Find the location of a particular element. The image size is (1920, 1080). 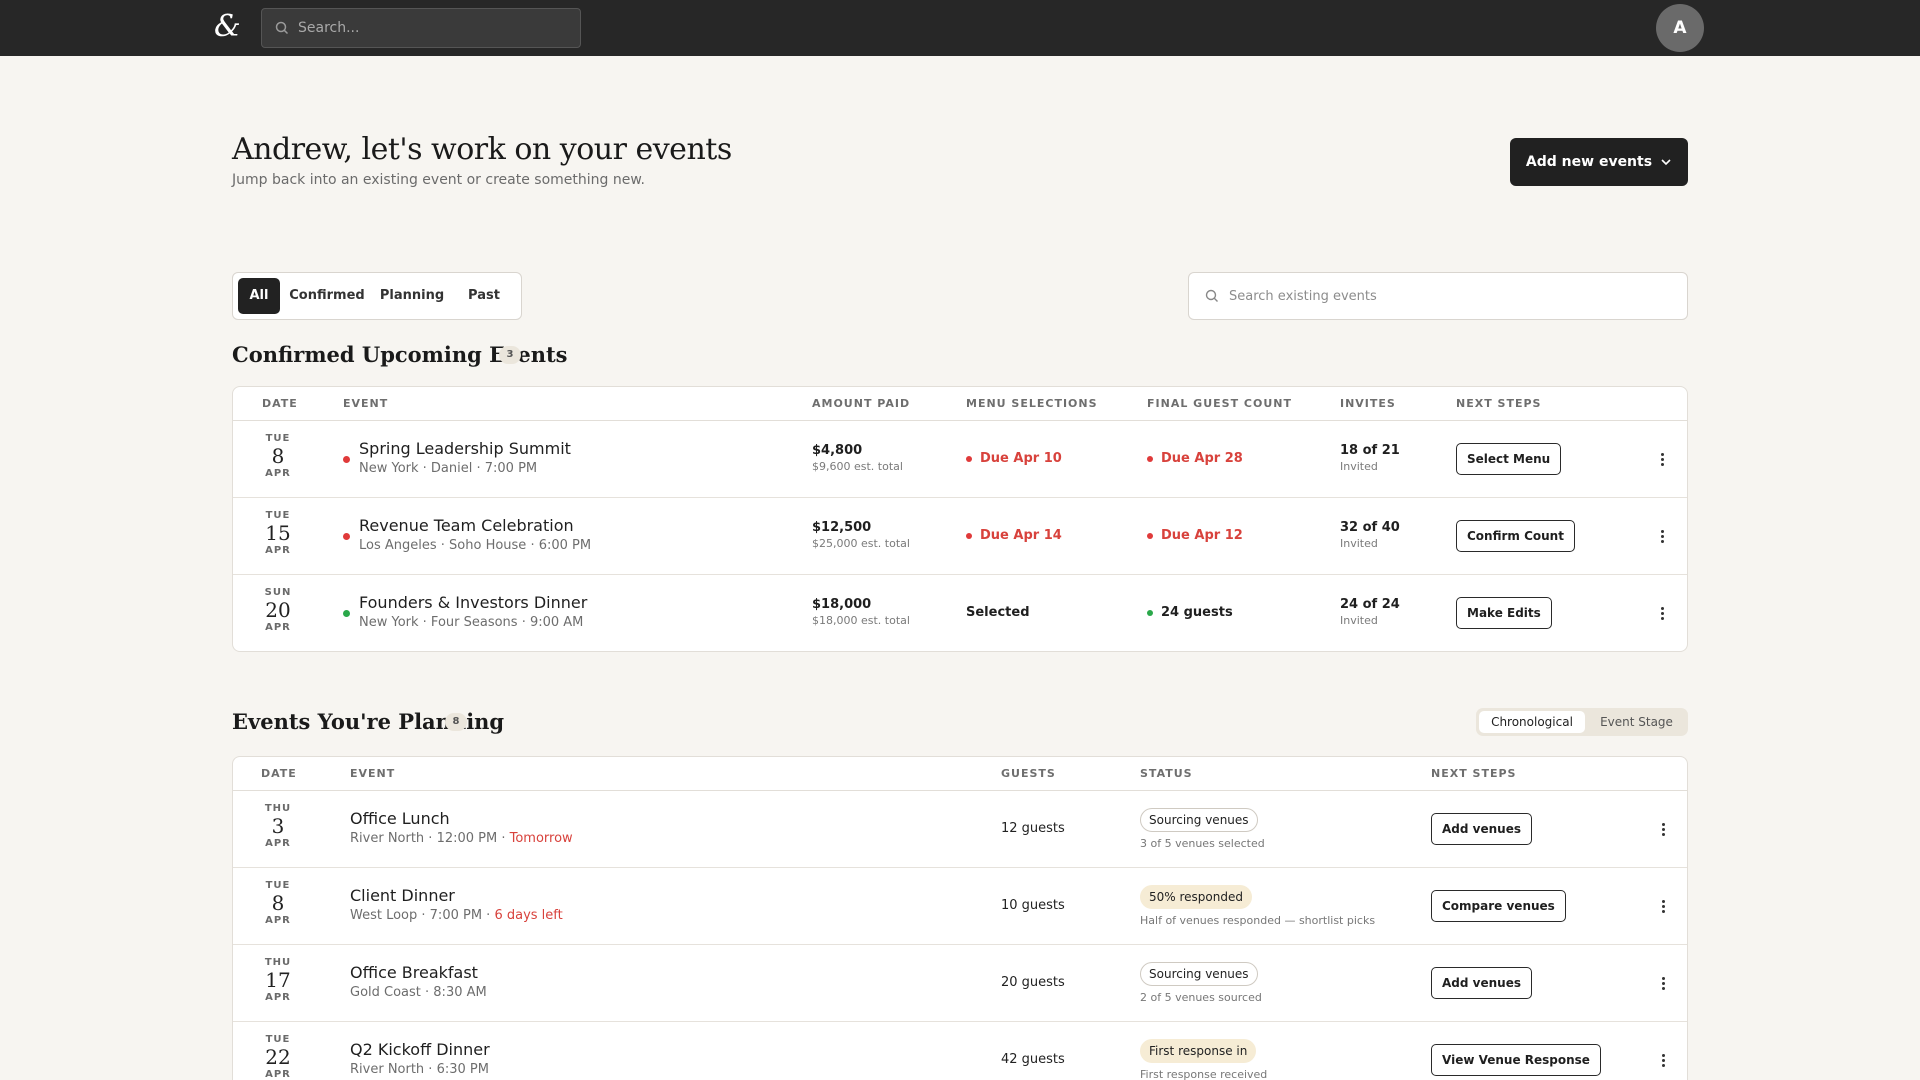

date-day: 17 is located at coordinates (278, 980).